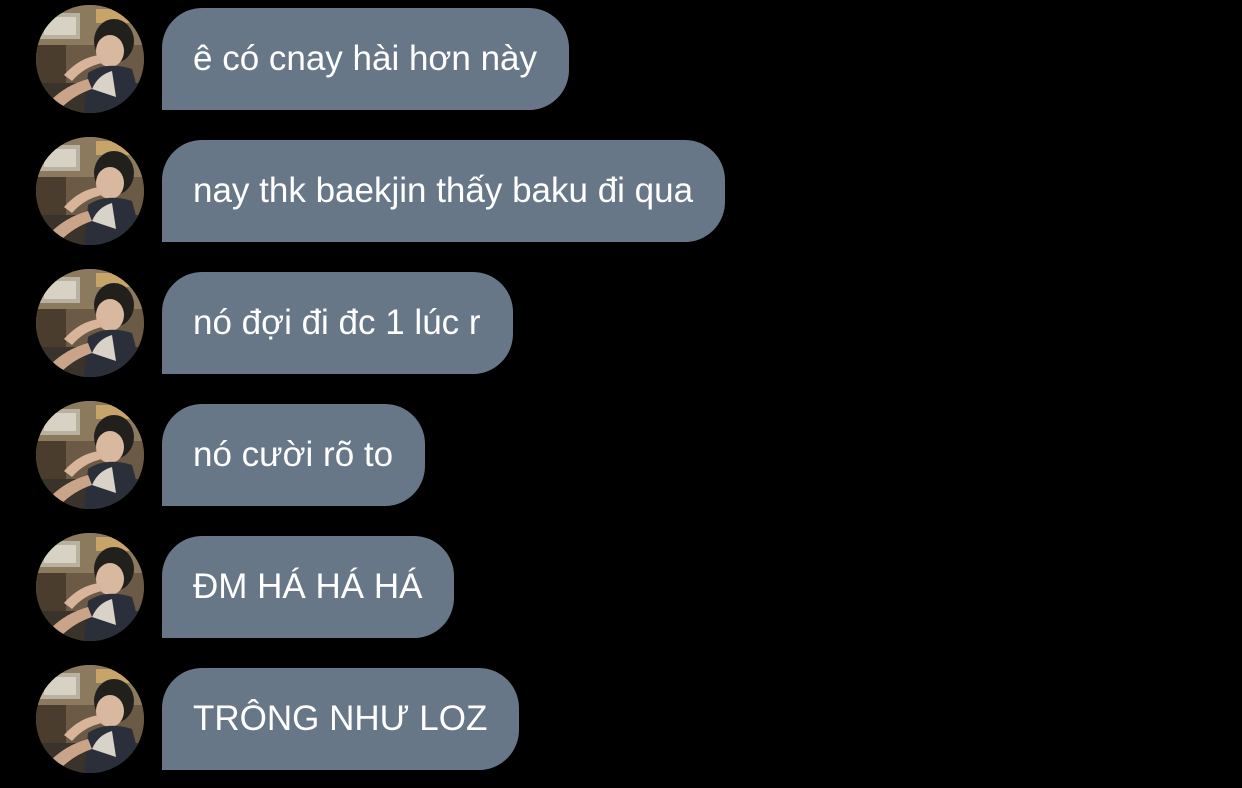 The image size is (1242, 788). What do you see at coordinates (341, 719) in the screenshot?
I see `message-bubble: TRÔNG NHƯ LOZ` at bounding box center [341, 719].